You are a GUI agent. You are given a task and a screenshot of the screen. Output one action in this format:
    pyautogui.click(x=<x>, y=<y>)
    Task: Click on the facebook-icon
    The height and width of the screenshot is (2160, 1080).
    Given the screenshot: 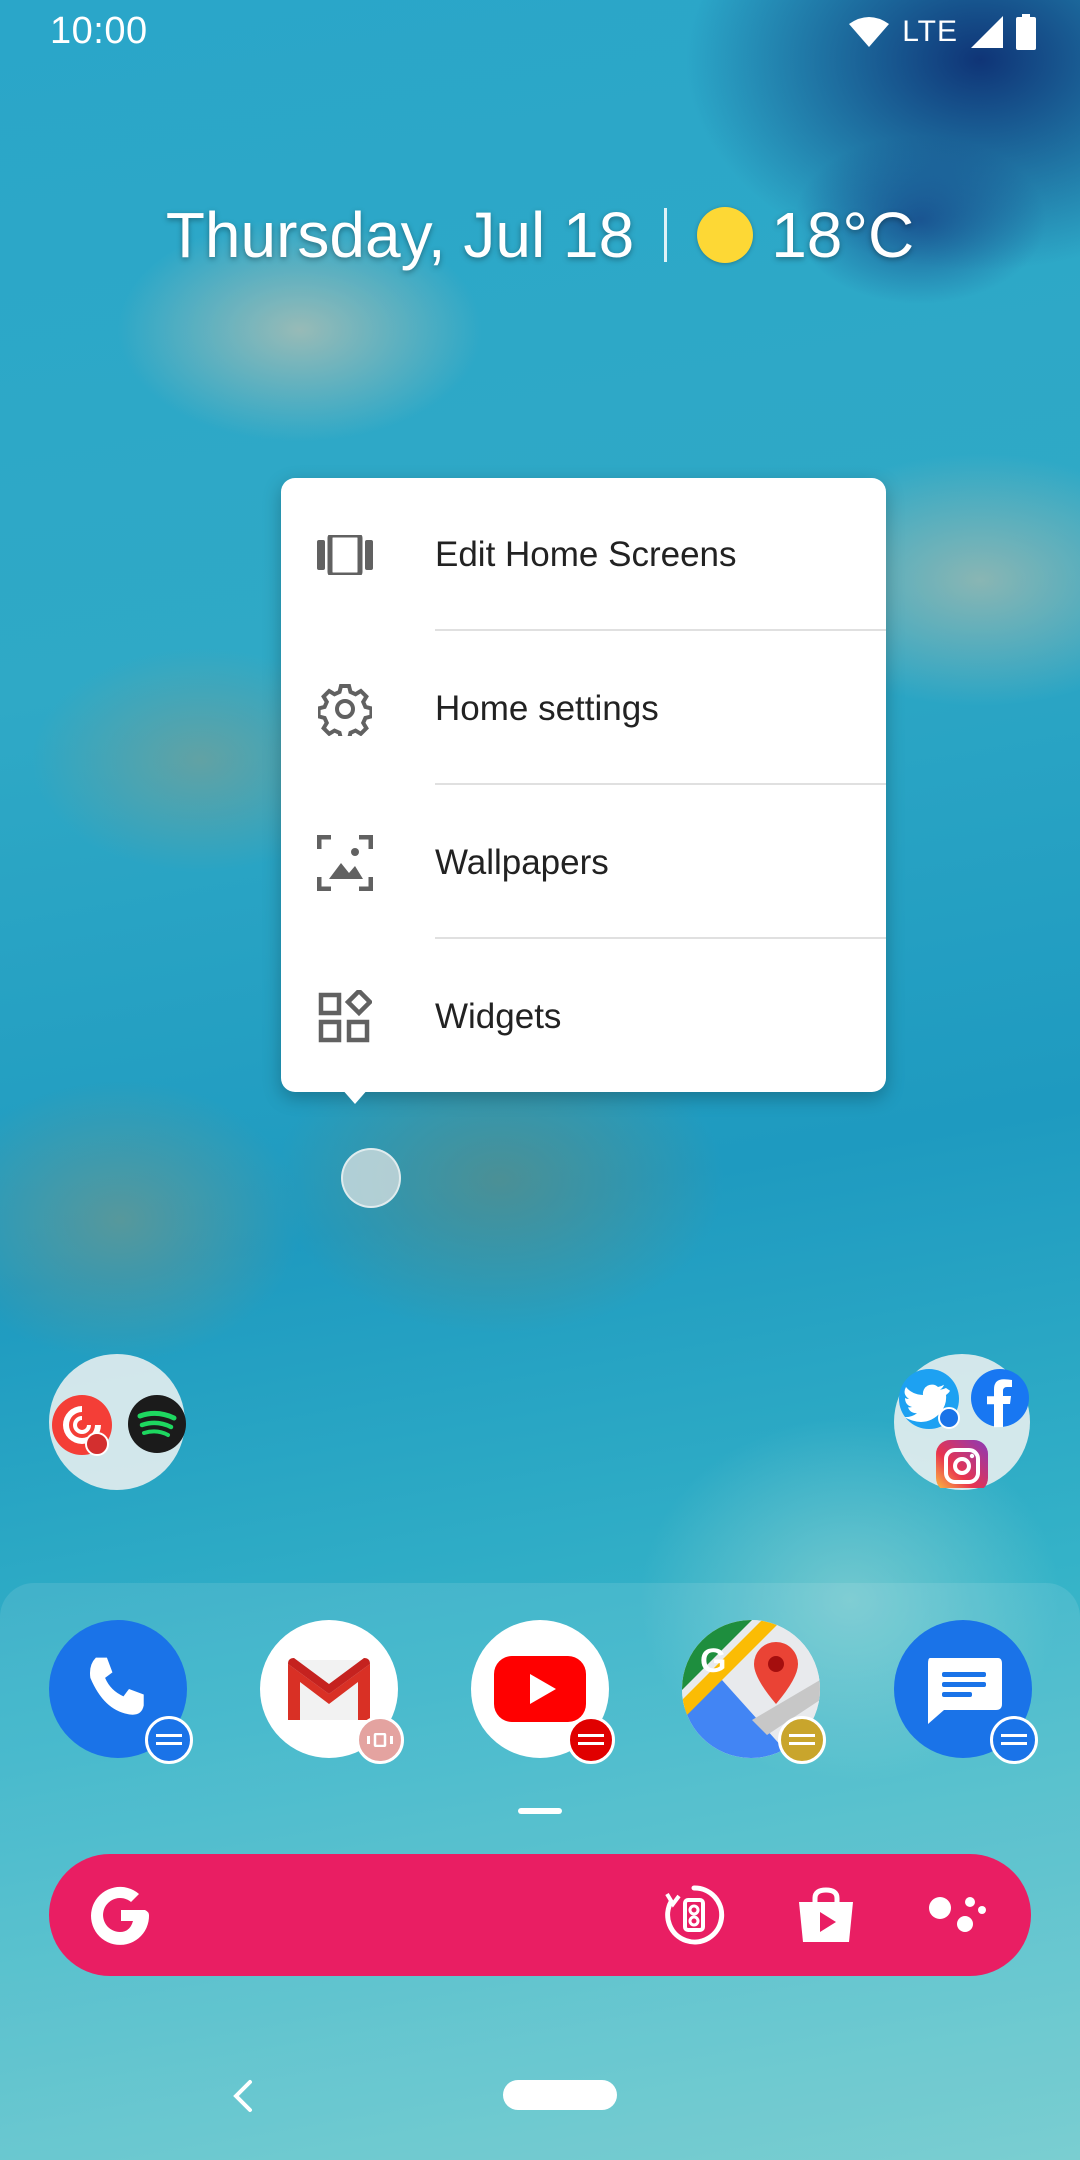 What is the action you would take?
    pyautogui.click(x=1000, y=1398)
    